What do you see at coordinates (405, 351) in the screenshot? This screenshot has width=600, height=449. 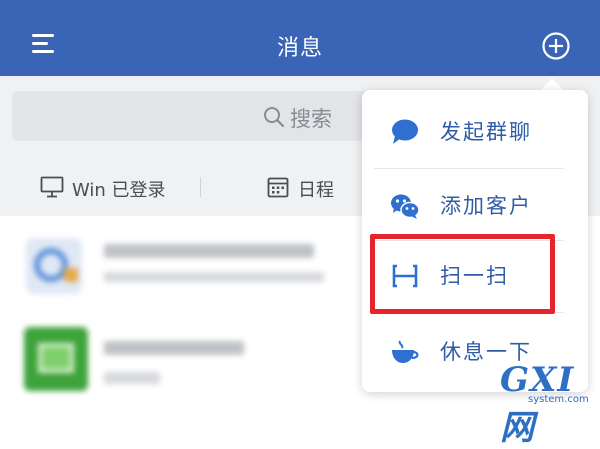 I see `coffee-cup-icon` at bounding box center [405, 351].